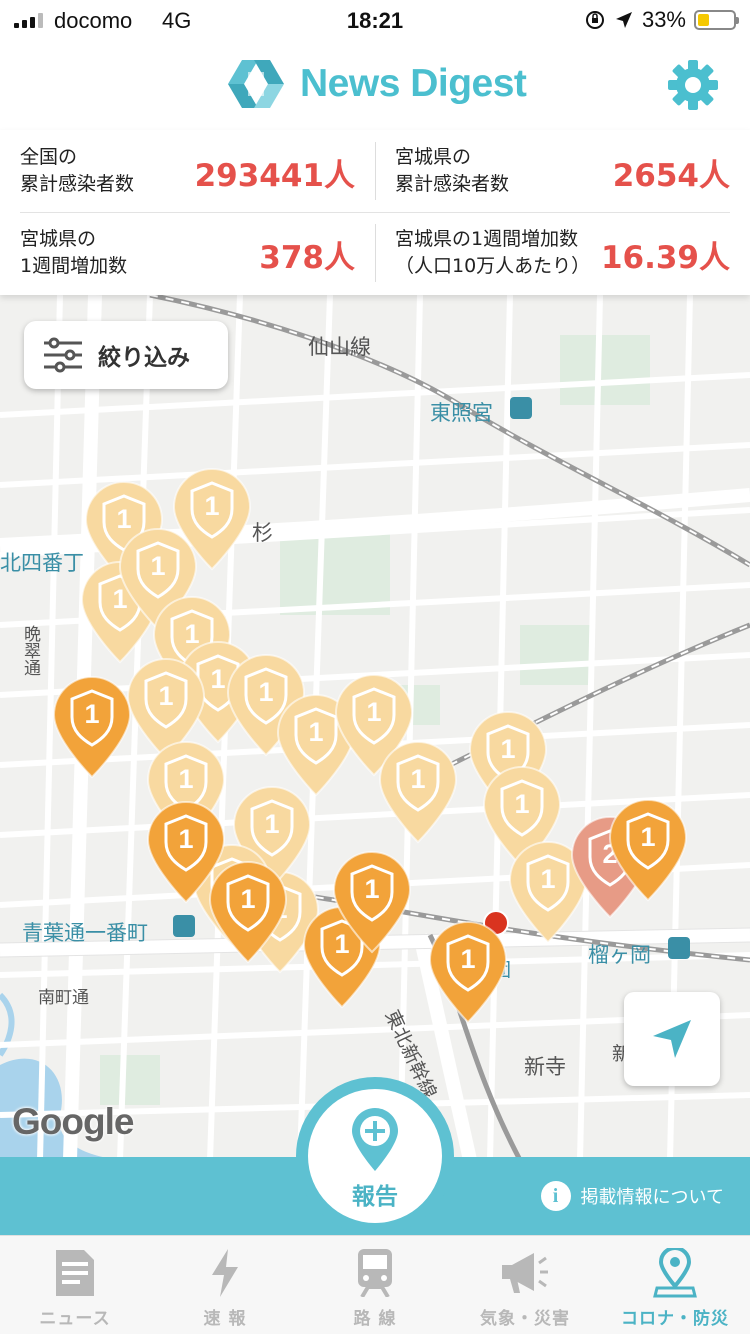 Image resolution: width=750 pixels, height=1334 pixels. Describe the element at coordinates (75, 1319) in the screenshot. I see `tab-label: ニュース` at that location.